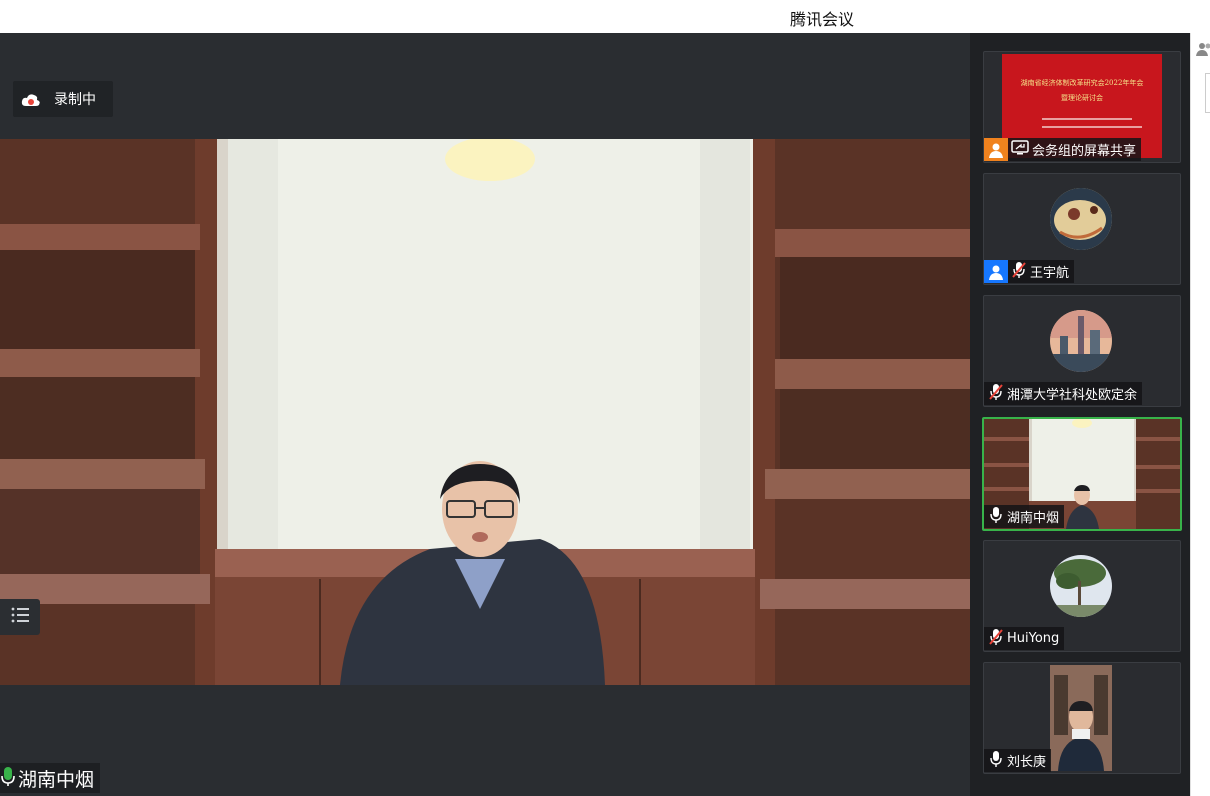 This screenshot has height=796, width=1210. What do you see at coordinates (75, 100) in the screenshot?
I see `recording-label: 录制中` at bounding box center [75, 100].